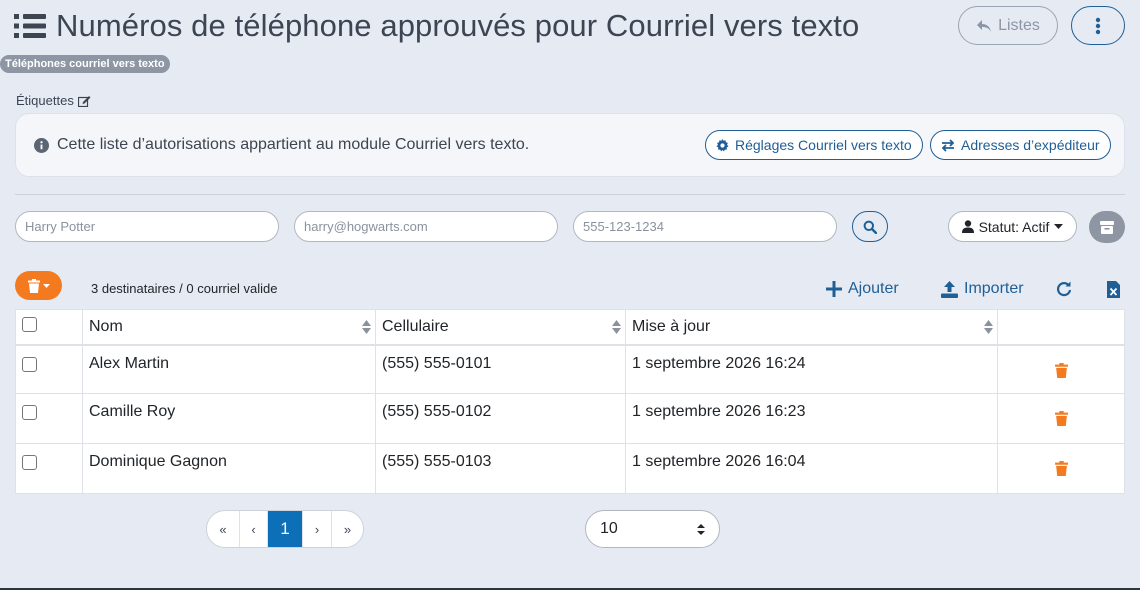 The image size is (1140, 590). I want to click on prev-page-button: ‹, so click(254, 529).